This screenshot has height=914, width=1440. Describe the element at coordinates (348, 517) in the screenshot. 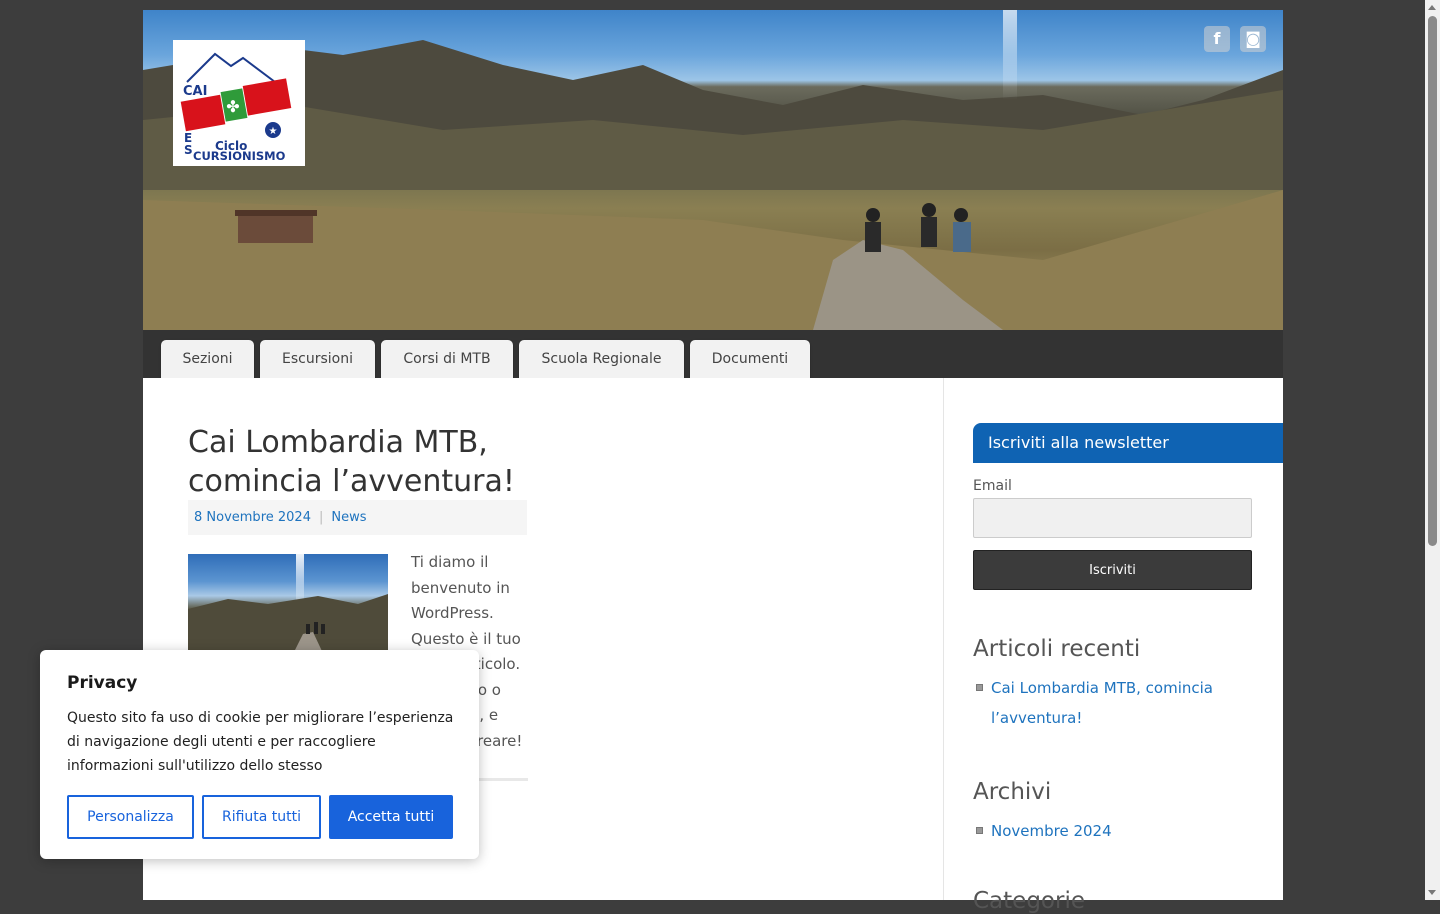

I see `post-category-link: News` at that location.